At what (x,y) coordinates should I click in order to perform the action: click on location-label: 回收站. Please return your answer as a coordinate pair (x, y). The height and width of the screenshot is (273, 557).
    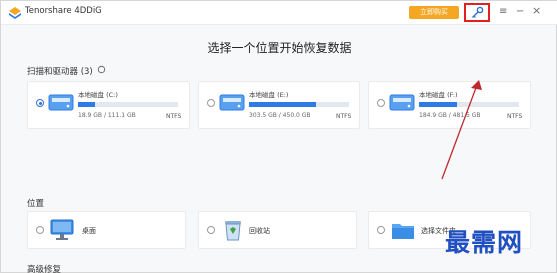
    Looking at the image, I should click on (259, 231).